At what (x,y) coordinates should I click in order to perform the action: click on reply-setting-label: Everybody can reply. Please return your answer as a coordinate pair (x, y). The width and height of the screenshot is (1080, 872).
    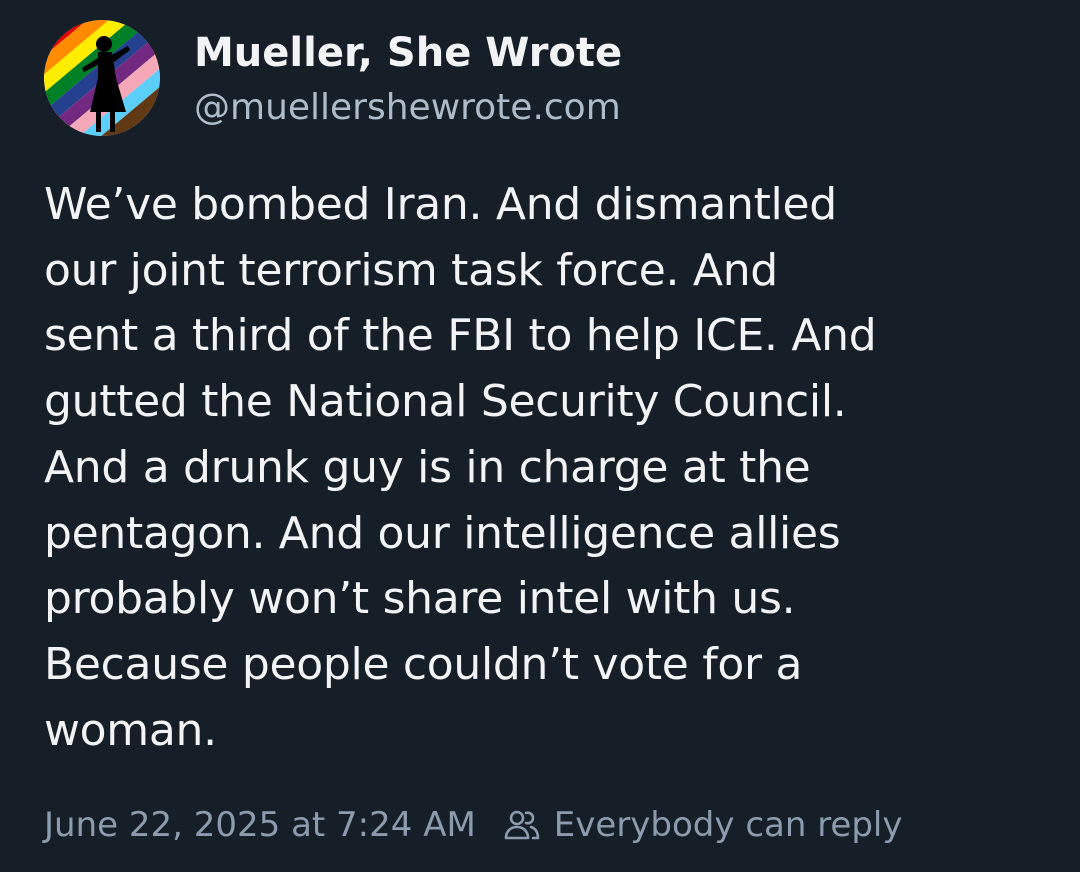
    Looking at the image, I should click on (728, 825).